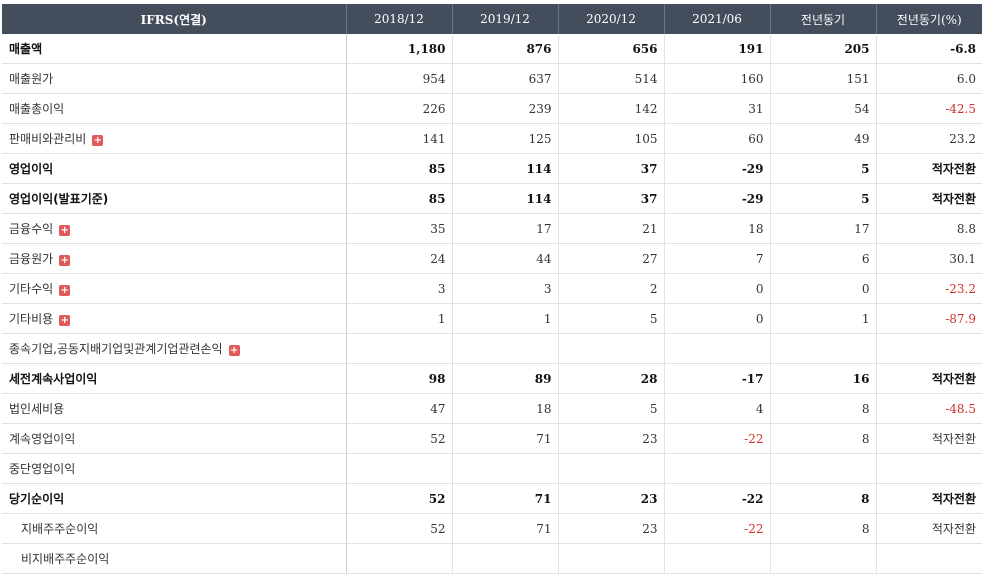 The height and width of the screenshot is (574, 1002). Describe the element at coordinates (174, 348) in the screenshot. I see `row-label-cell: 종속기업,공동지배기업및관계기업관련손익 +` at that location.